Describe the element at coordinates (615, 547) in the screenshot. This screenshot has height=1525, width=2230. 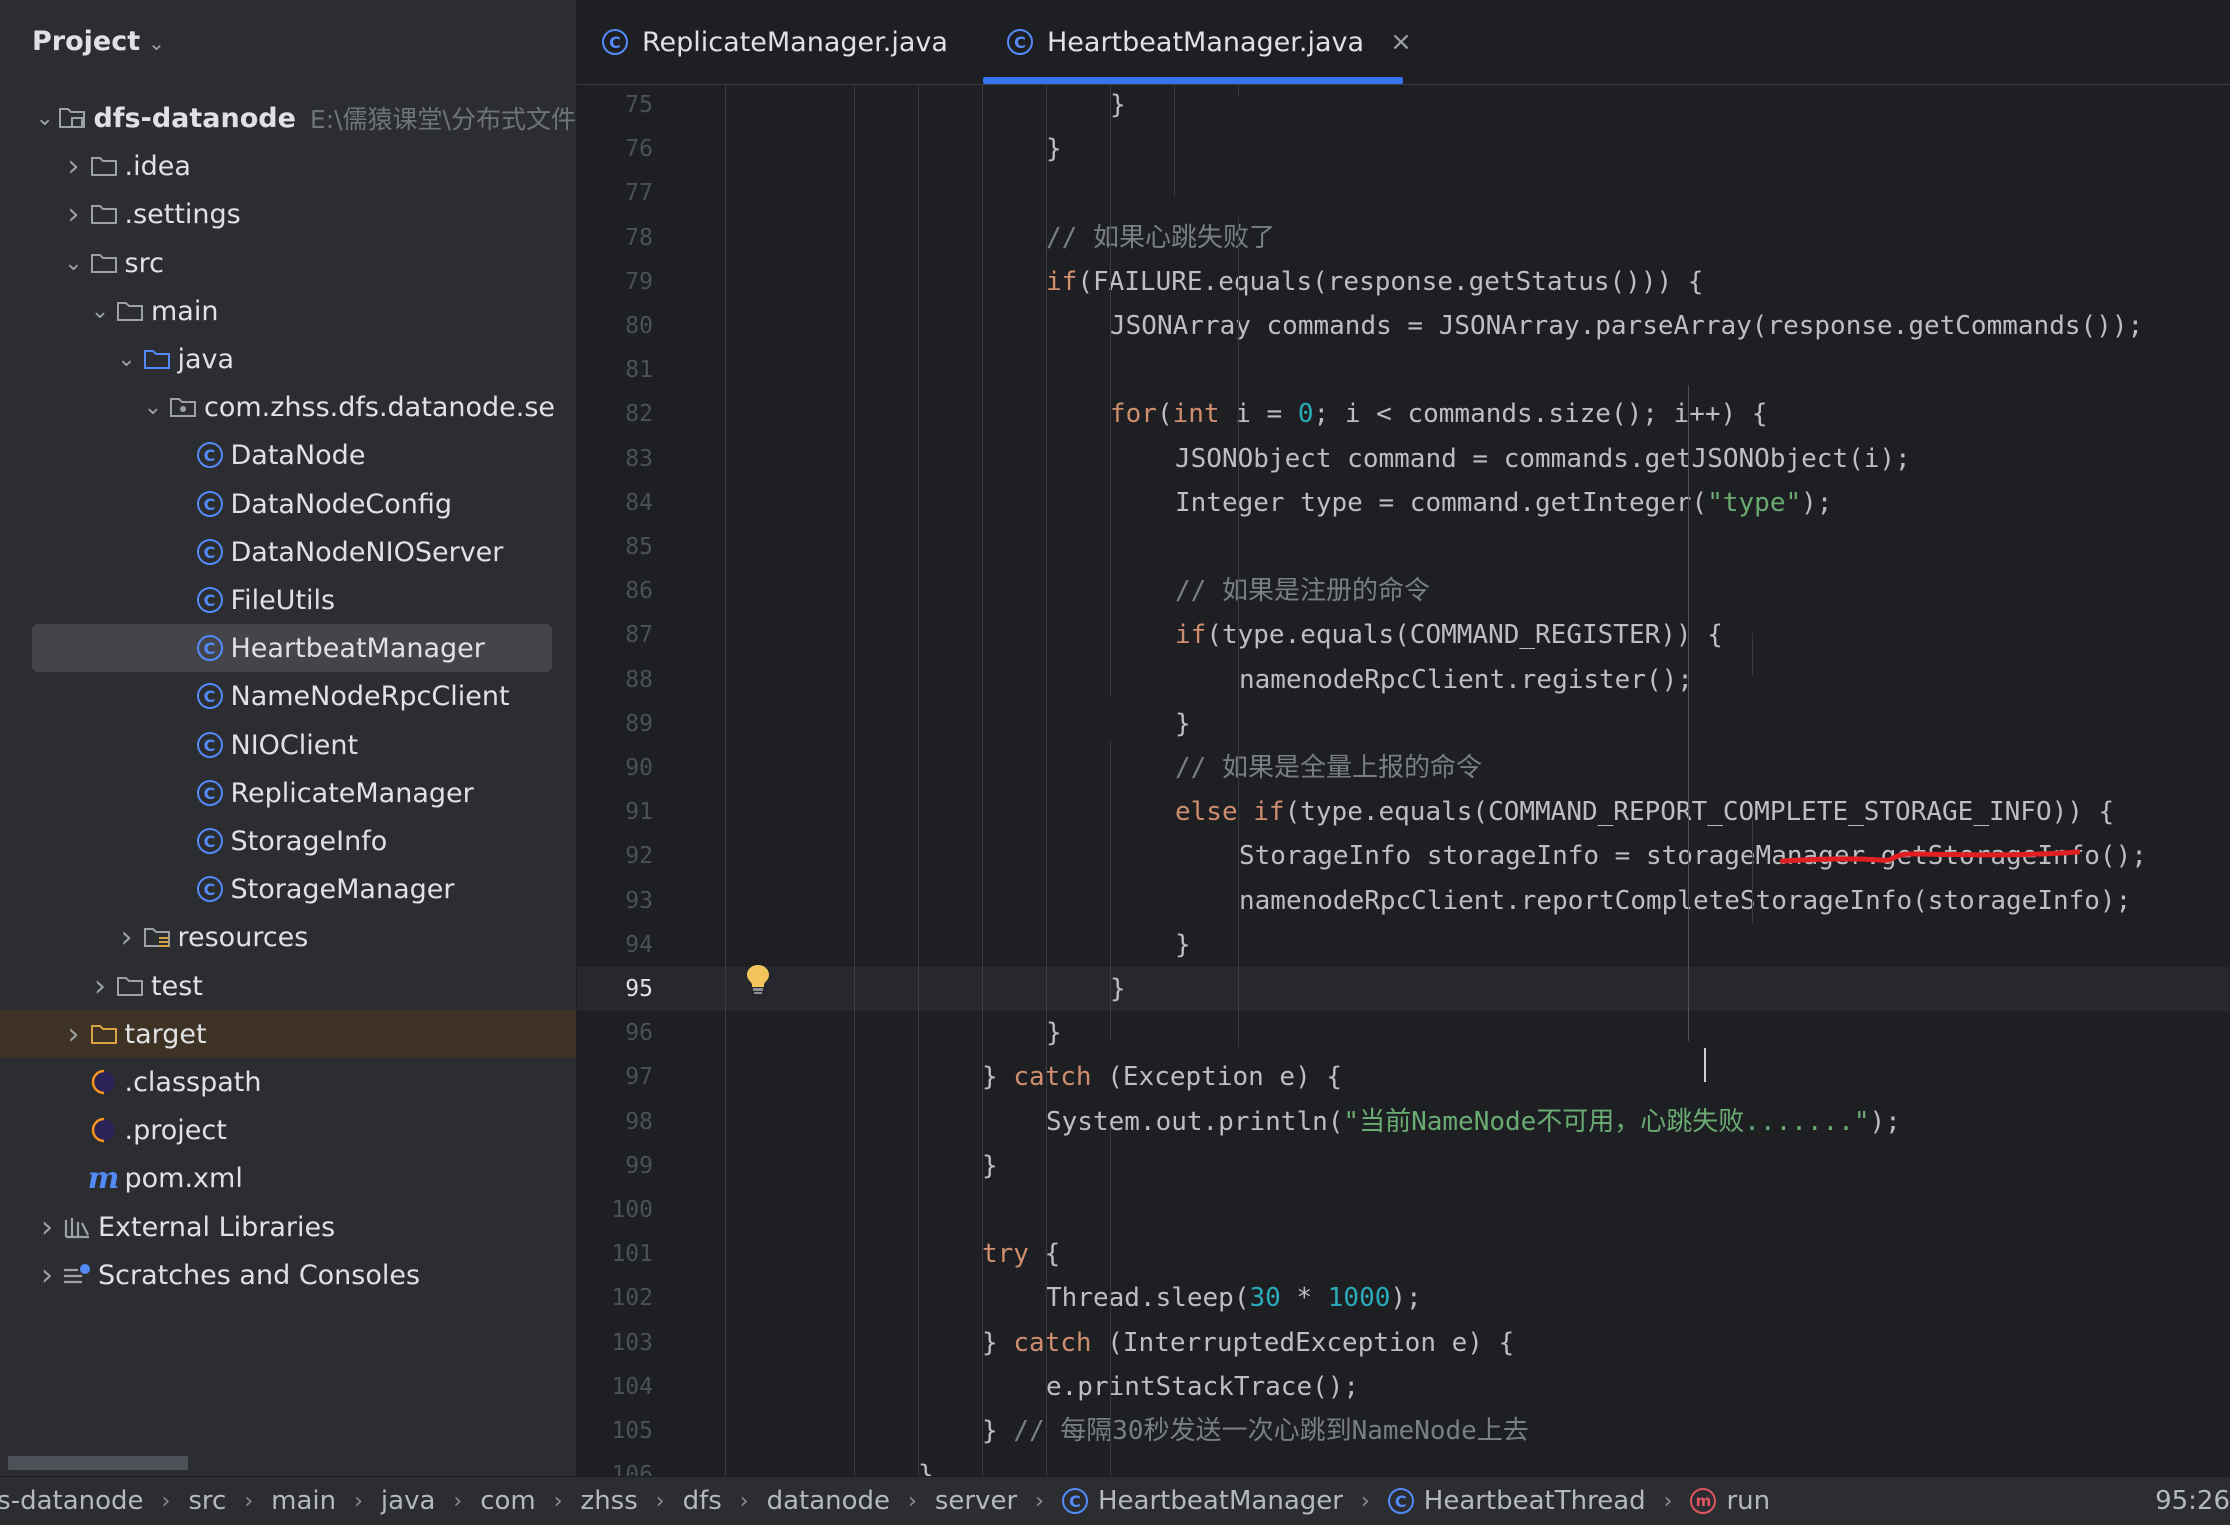
I see `line-number: 85` at that location.